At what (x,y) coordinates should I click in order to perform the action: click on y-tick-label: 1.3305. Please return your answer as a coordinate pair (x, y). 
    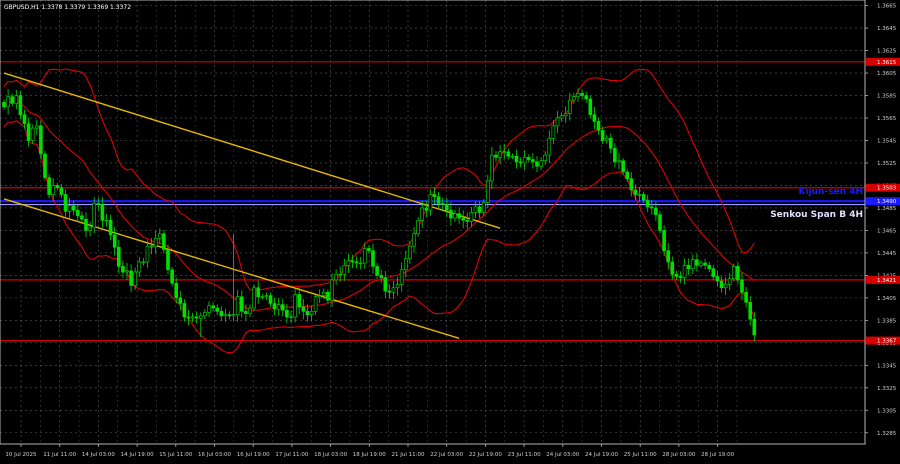
    Looking at the image, I should click on (887, 411).